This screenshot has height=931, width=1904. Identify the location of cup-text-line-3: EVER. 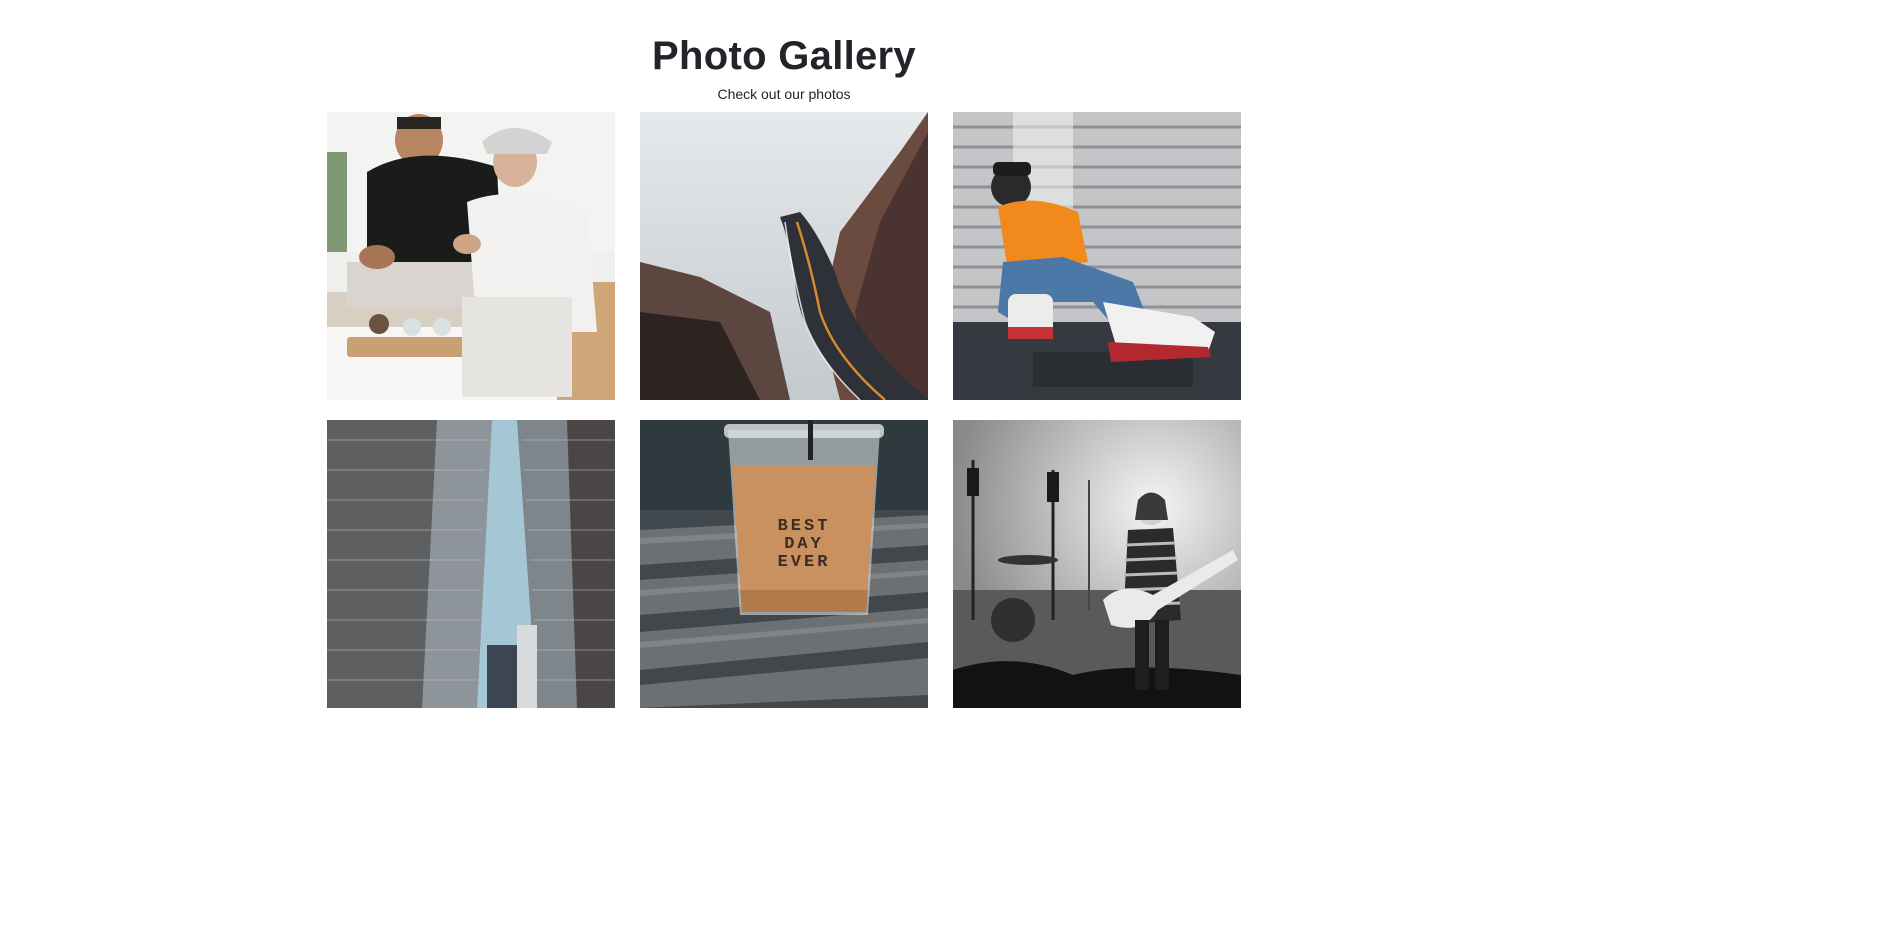
(804, 562).